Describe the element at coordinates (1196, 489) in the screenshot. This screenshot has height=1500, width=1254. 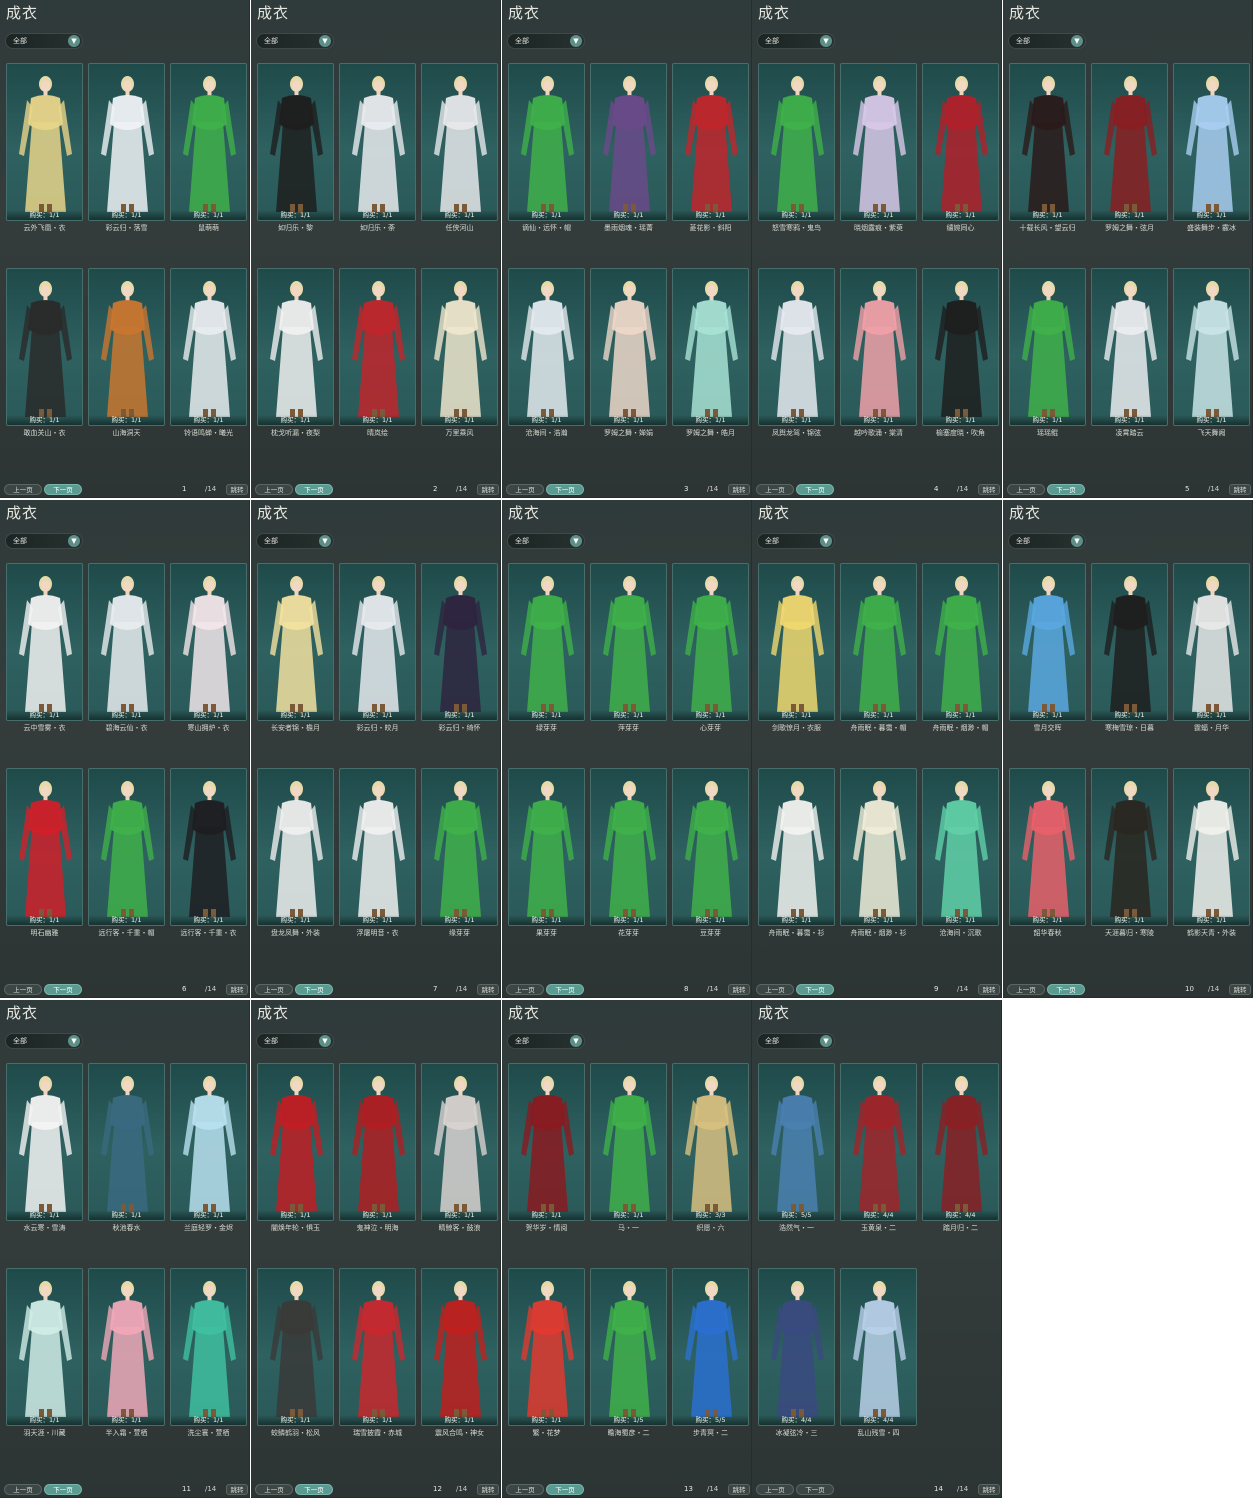
I see `page-number-input: 5` at that location.